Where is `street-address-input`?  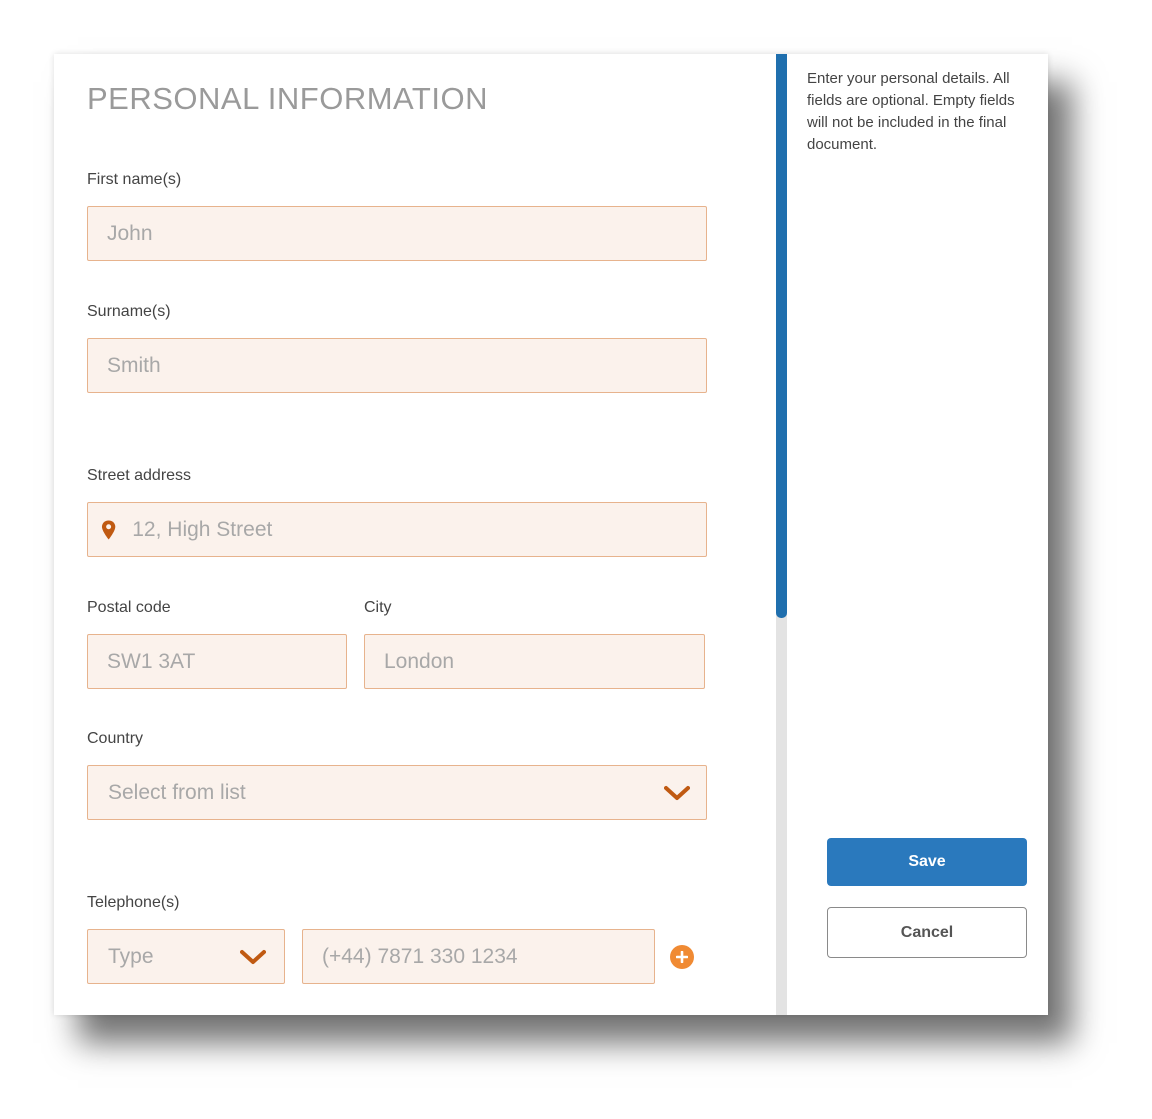 street-address-input is located at coordinates (411, 529).